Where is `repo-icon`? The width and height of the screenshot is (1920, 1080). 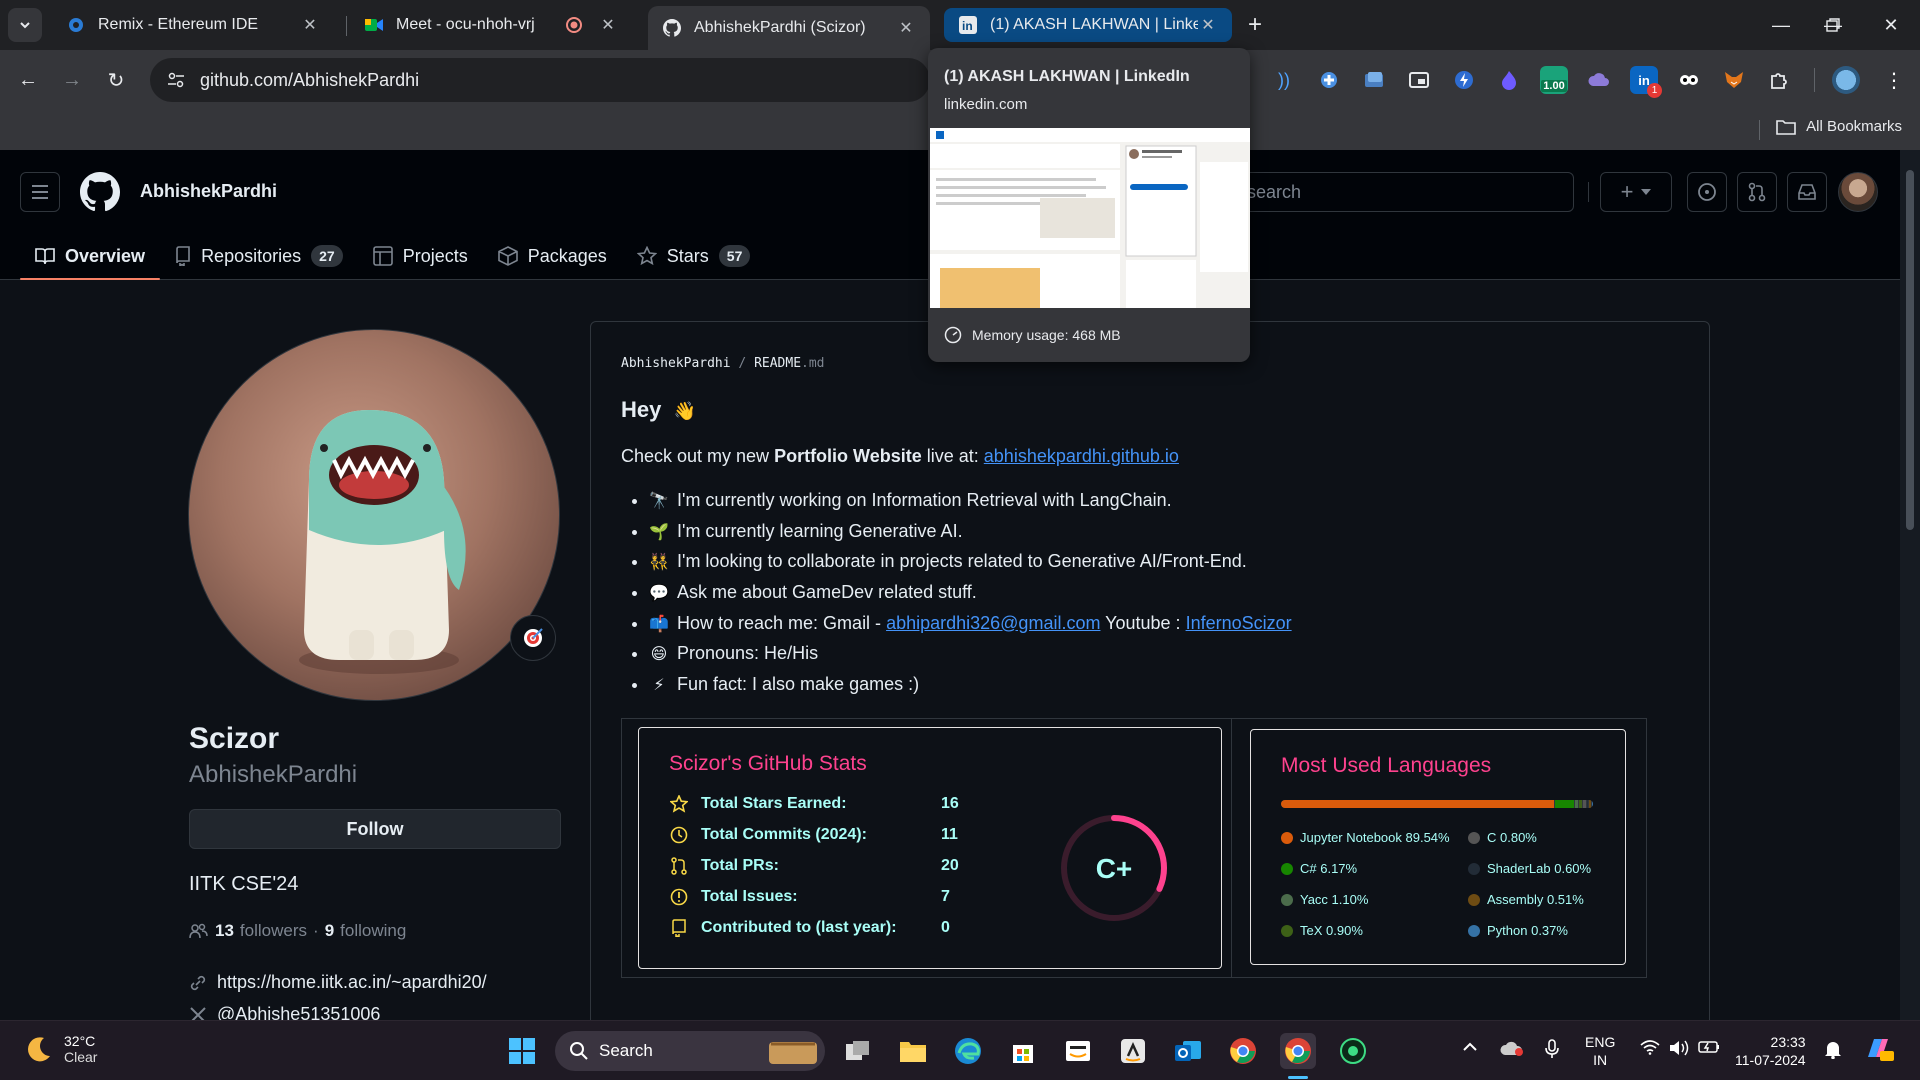
repo-icon is located at coordinates (183, 256).